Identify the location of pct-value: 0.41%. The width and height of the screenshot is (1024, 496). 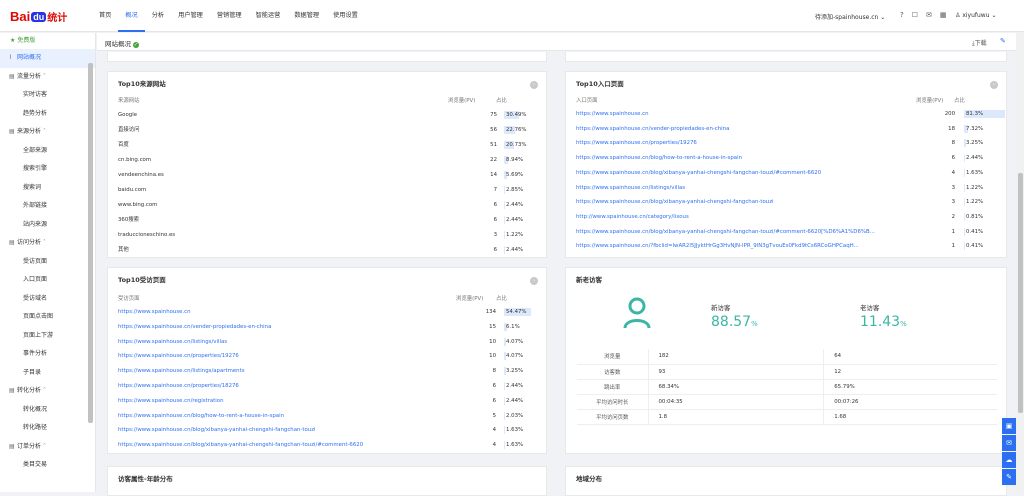
(973, 246).